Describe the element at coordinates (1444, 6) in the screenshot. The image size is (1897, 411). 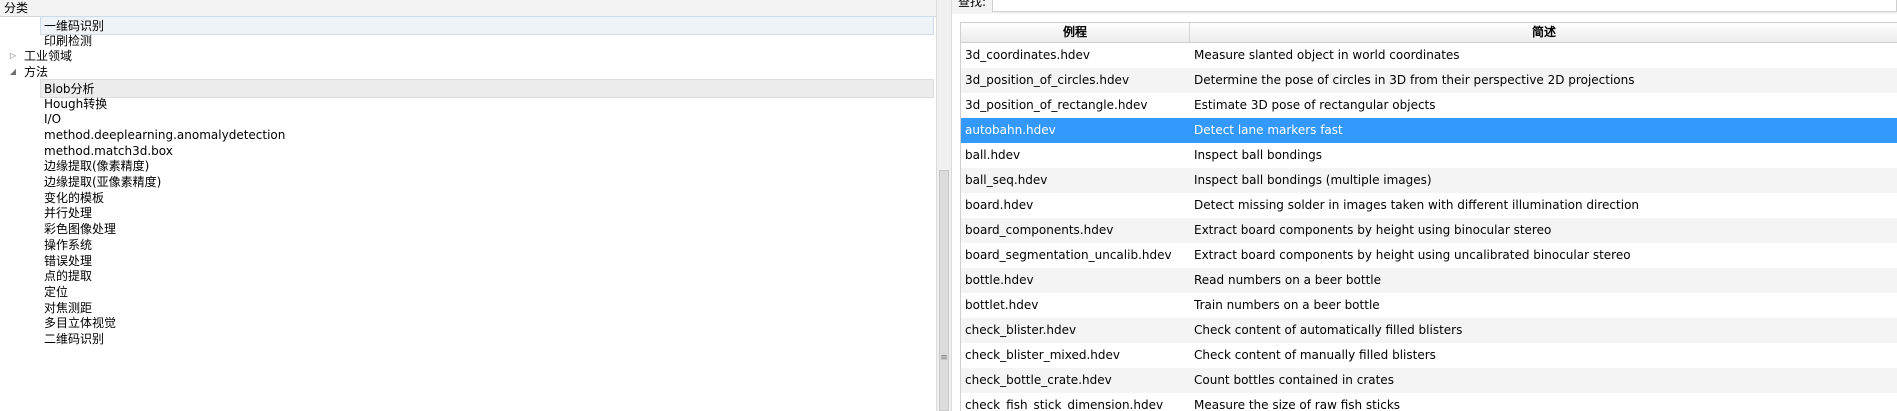
I see `search-input` at that location.